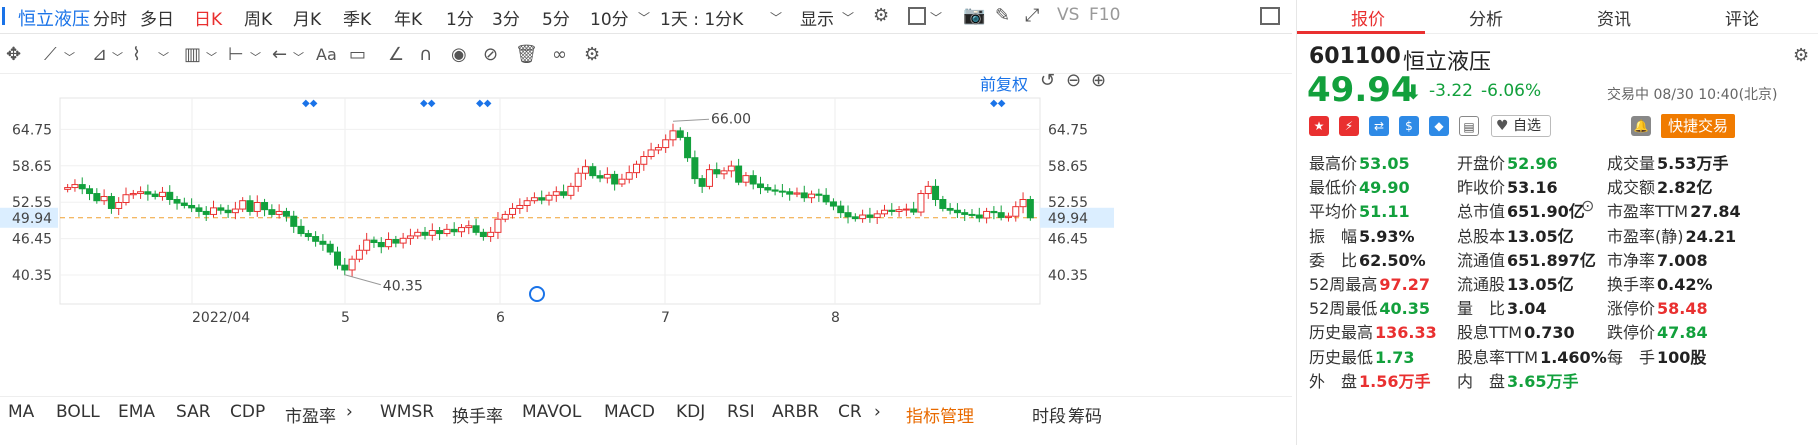  What do you see at coordinates (490, 55) in the screenshot?
I see `hide-icon: ⊘` at bounding box center [490, 55].